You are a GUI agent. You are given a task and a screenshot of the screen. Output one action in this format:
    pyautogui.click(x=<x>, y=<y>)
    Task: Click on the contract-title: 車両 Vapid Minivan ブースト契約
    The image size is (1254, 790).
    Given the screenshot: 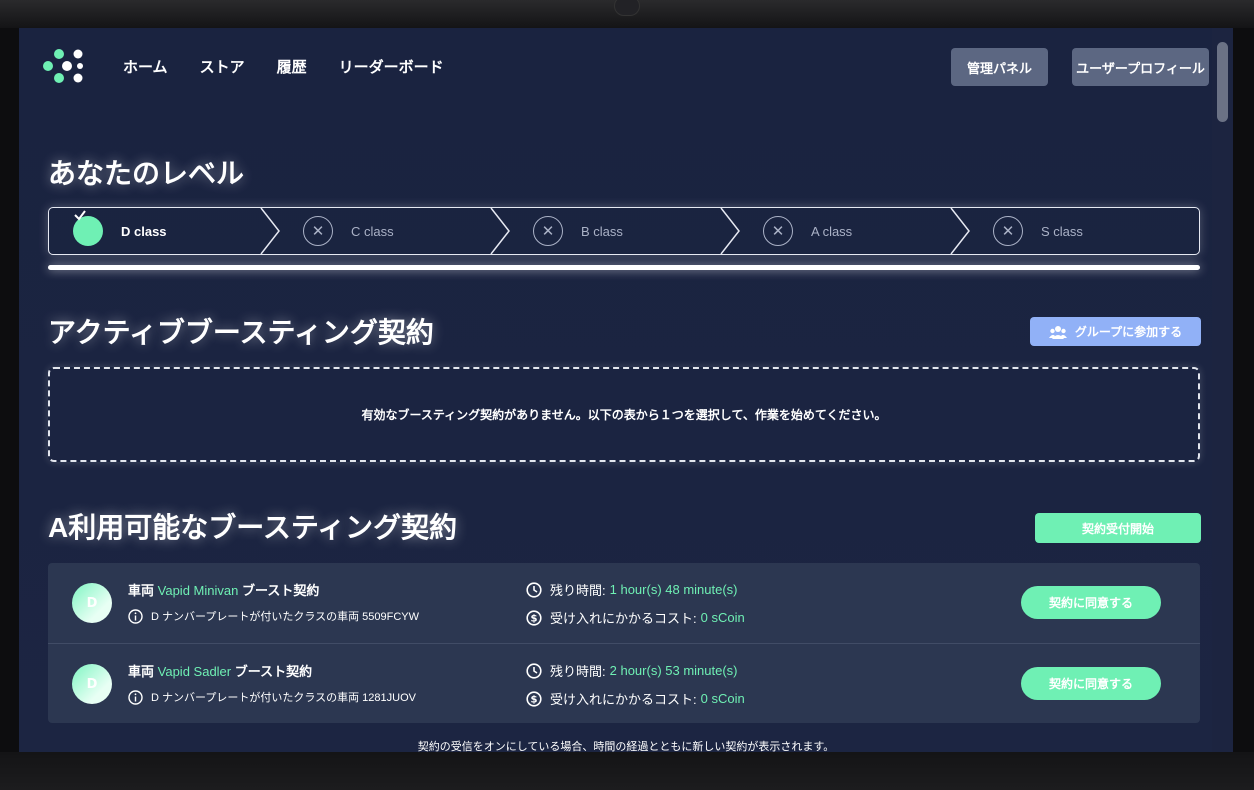 What is the action you would take?
    pyautogui.click(x=223, y=589)
    